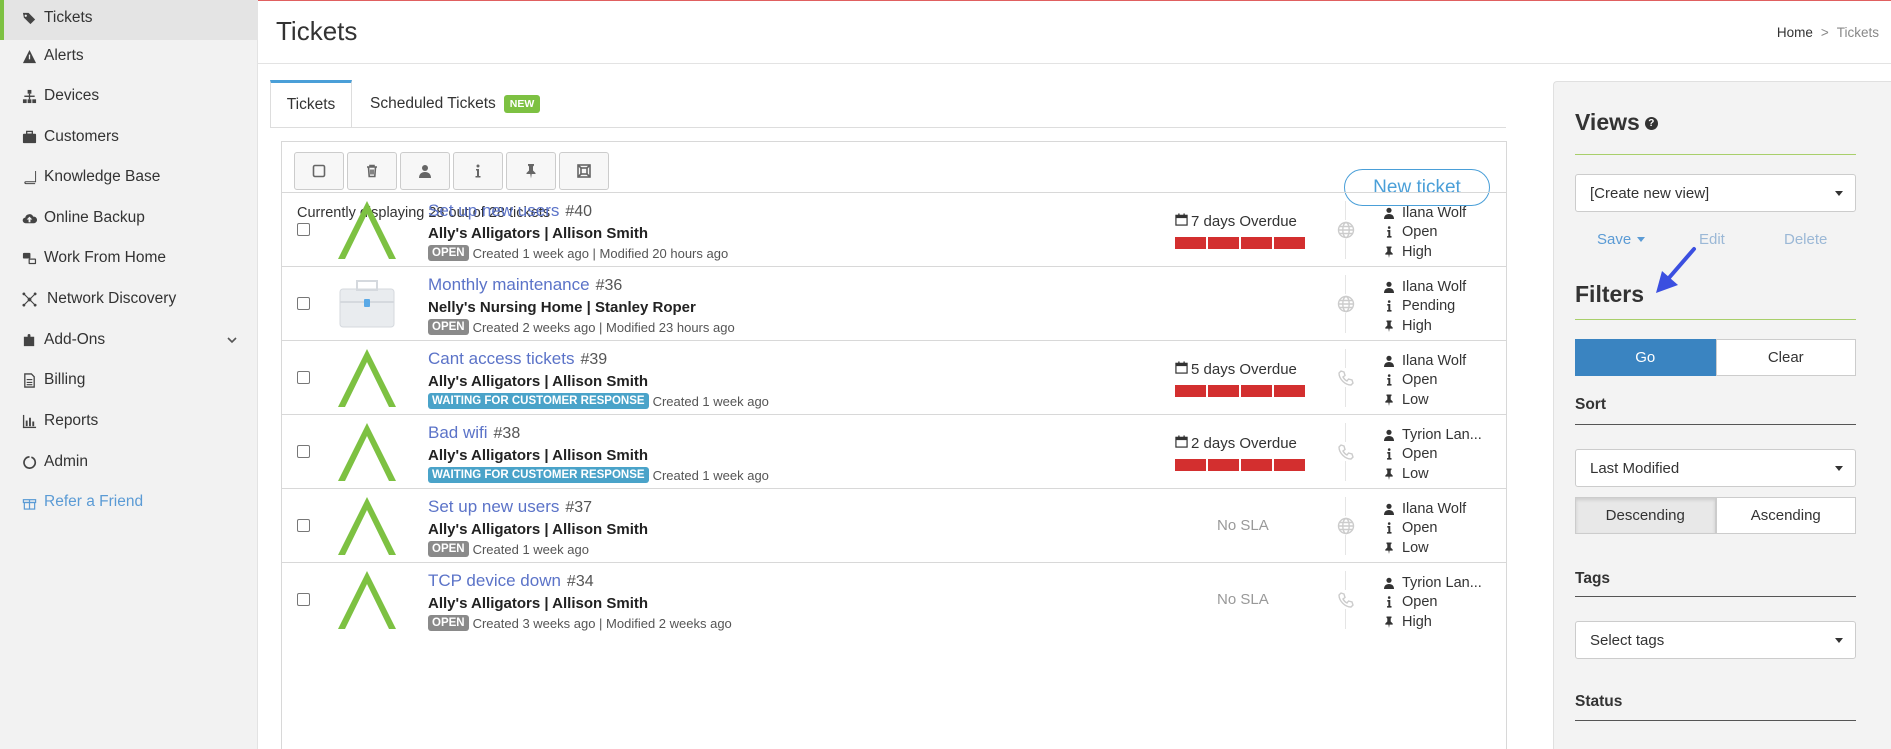  What do you see at coordinates (65, 379) in the screenshot?
I see `sidebar-item-label: Billing` at bounding box center [65, 379].